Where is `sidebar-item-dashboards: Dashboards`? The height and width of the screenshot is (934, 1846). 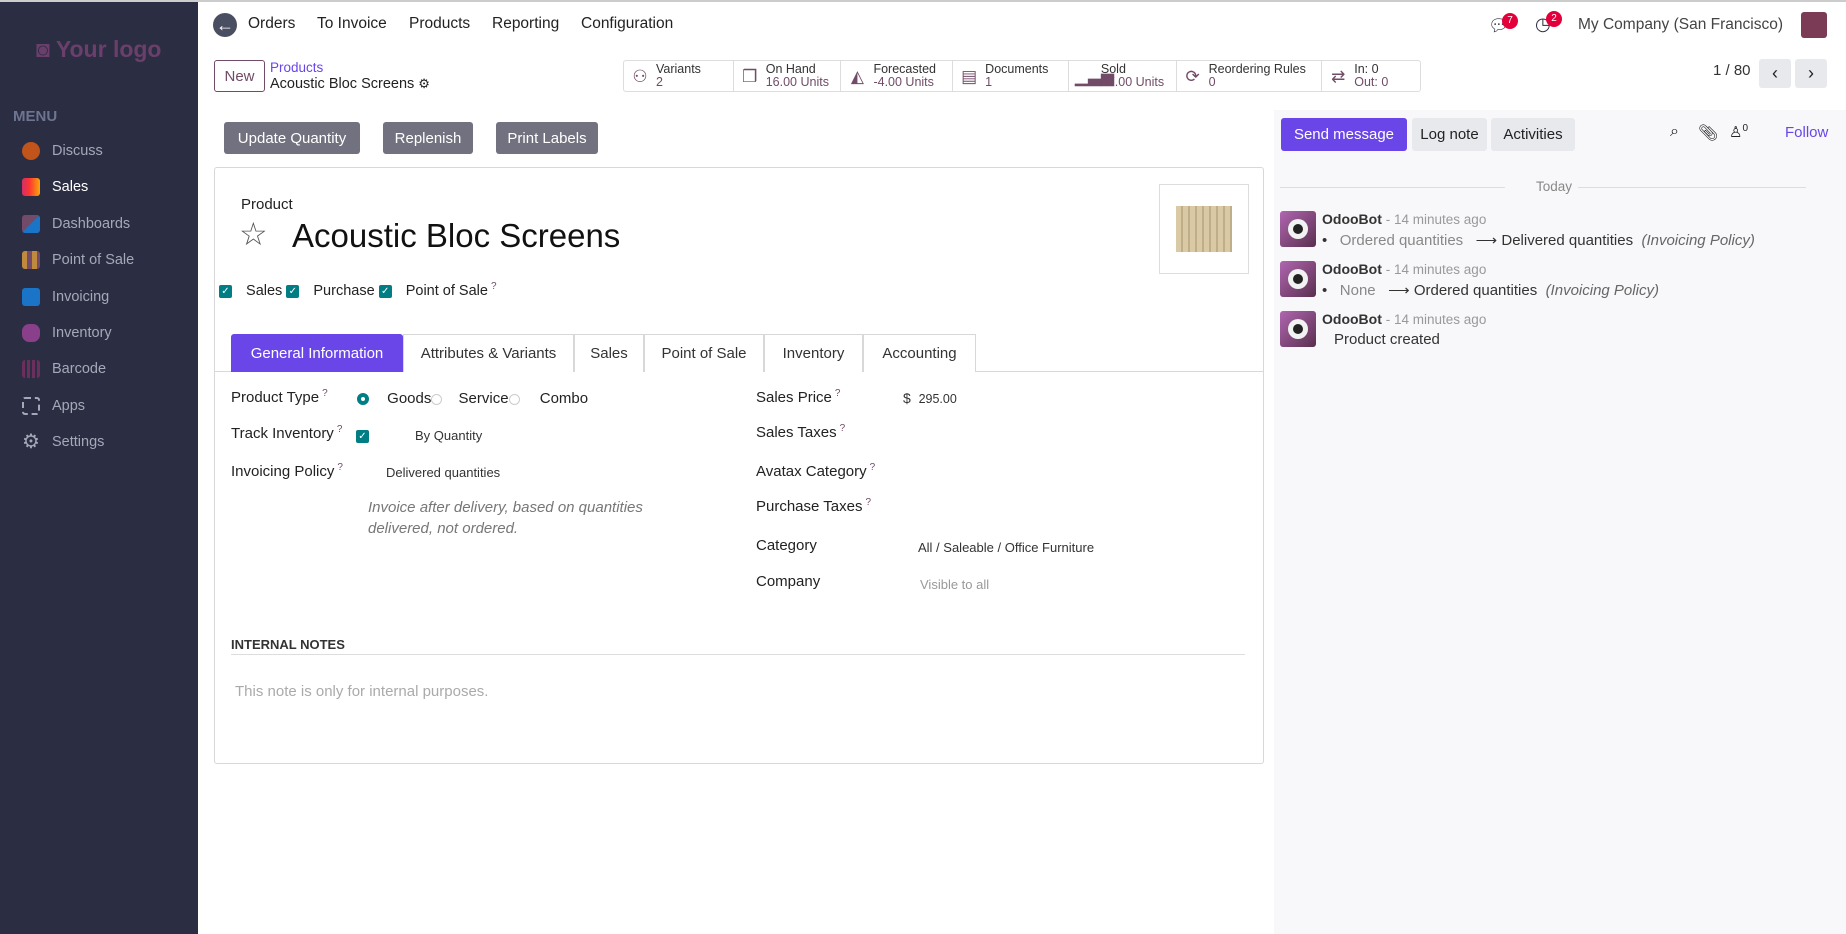 sidebar-item-dashboards: Dashboards is located at coordinates (76, 224).